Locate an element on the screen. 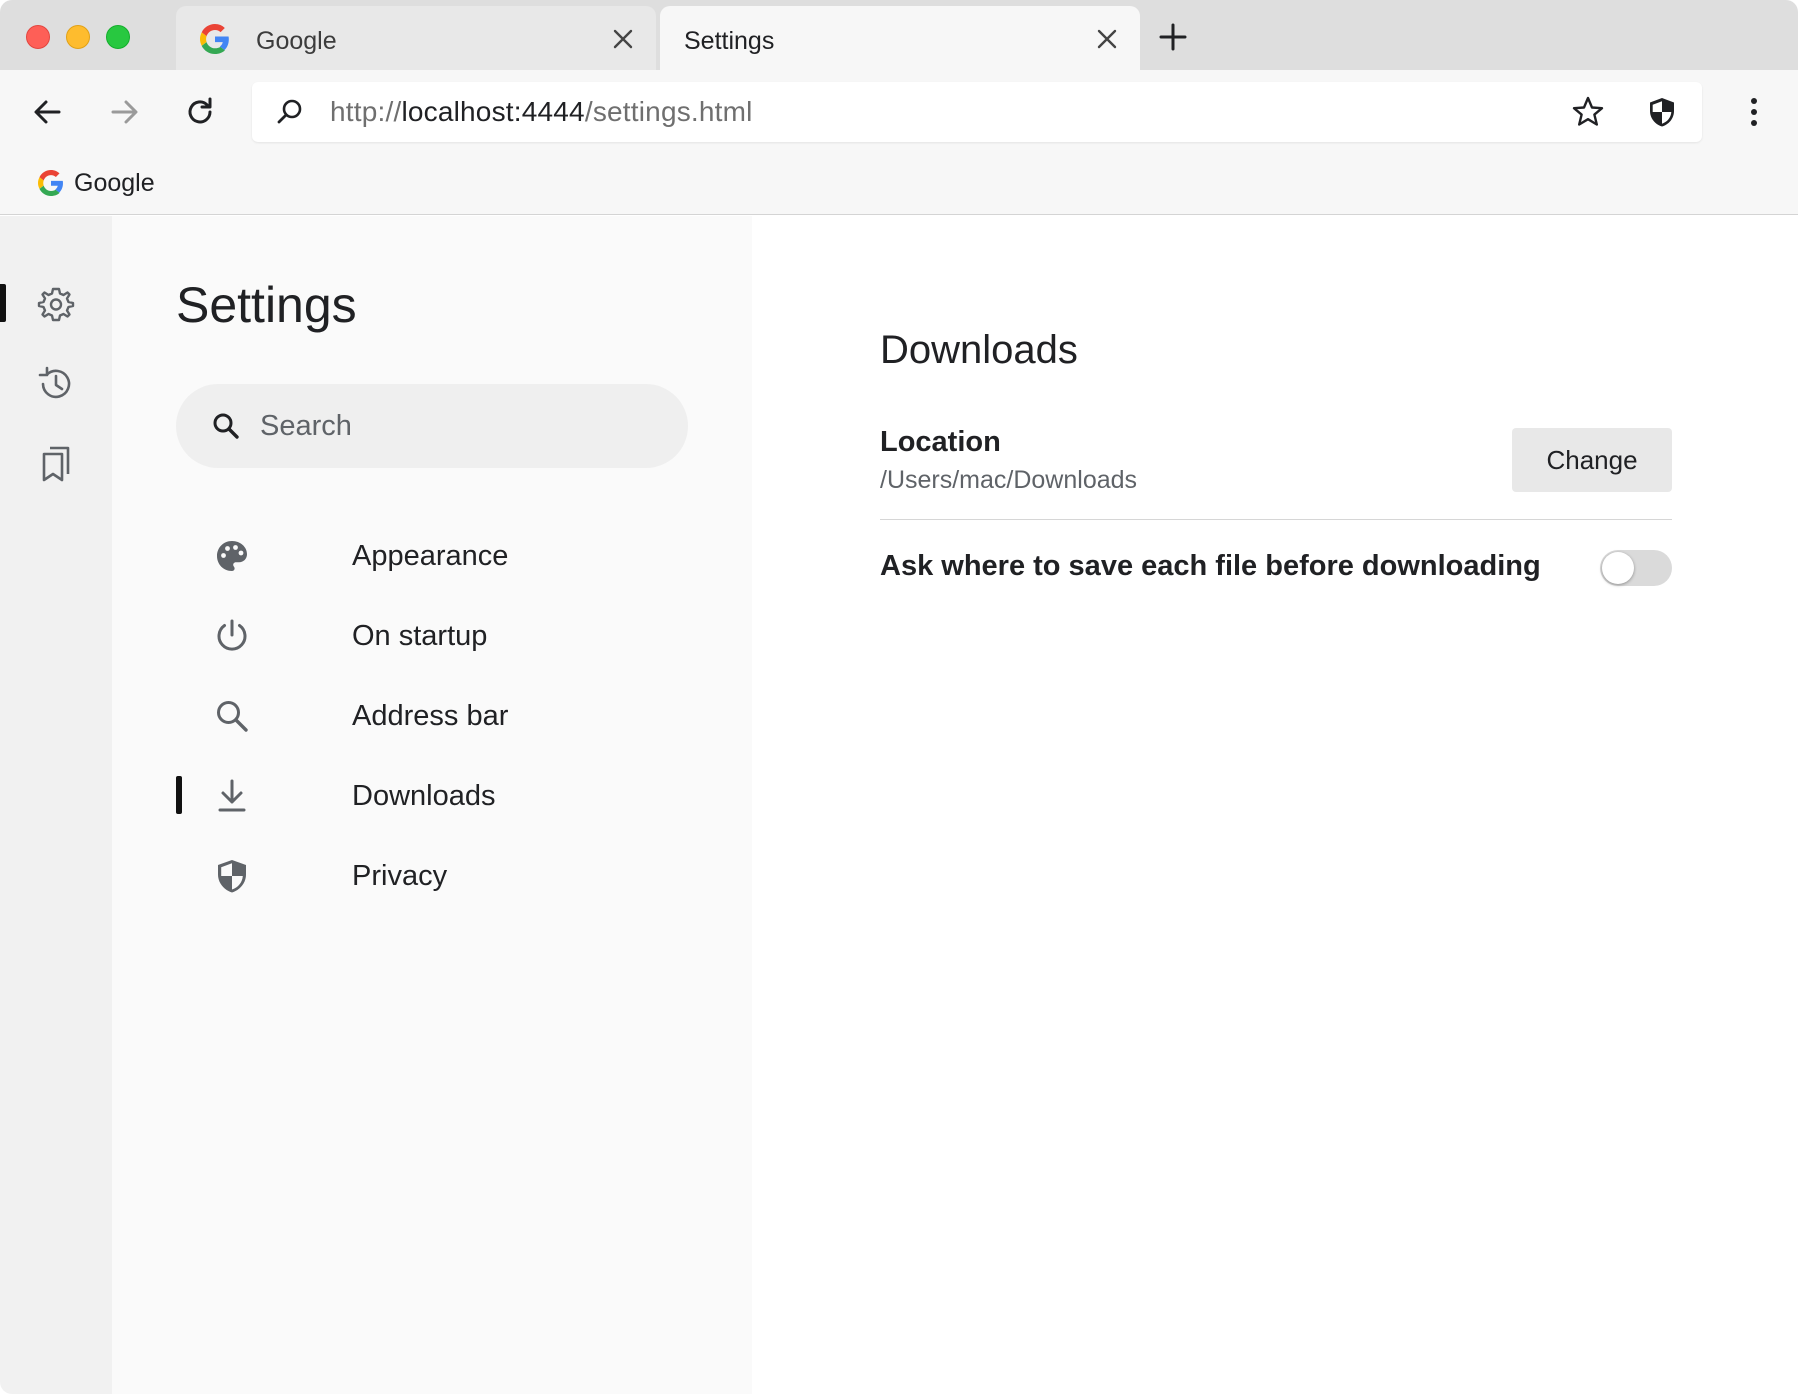  back-button is located at coordinates (48, 112).